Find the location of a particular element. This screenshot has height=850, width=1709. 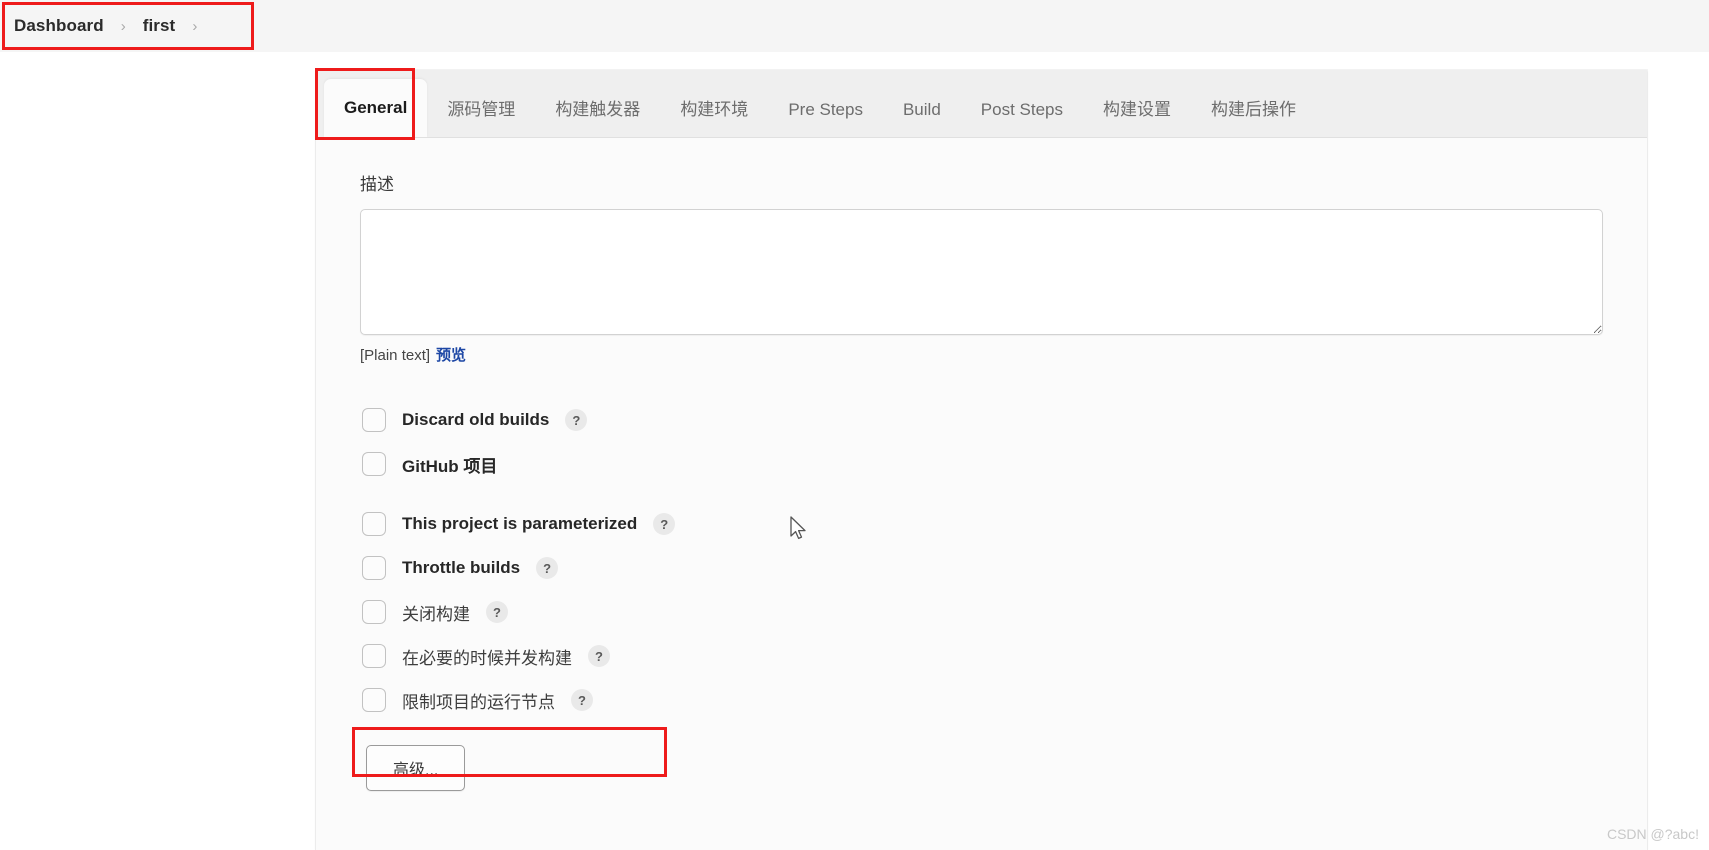

help-icon-restrict-node: ? is located at coordinates (582, 700).